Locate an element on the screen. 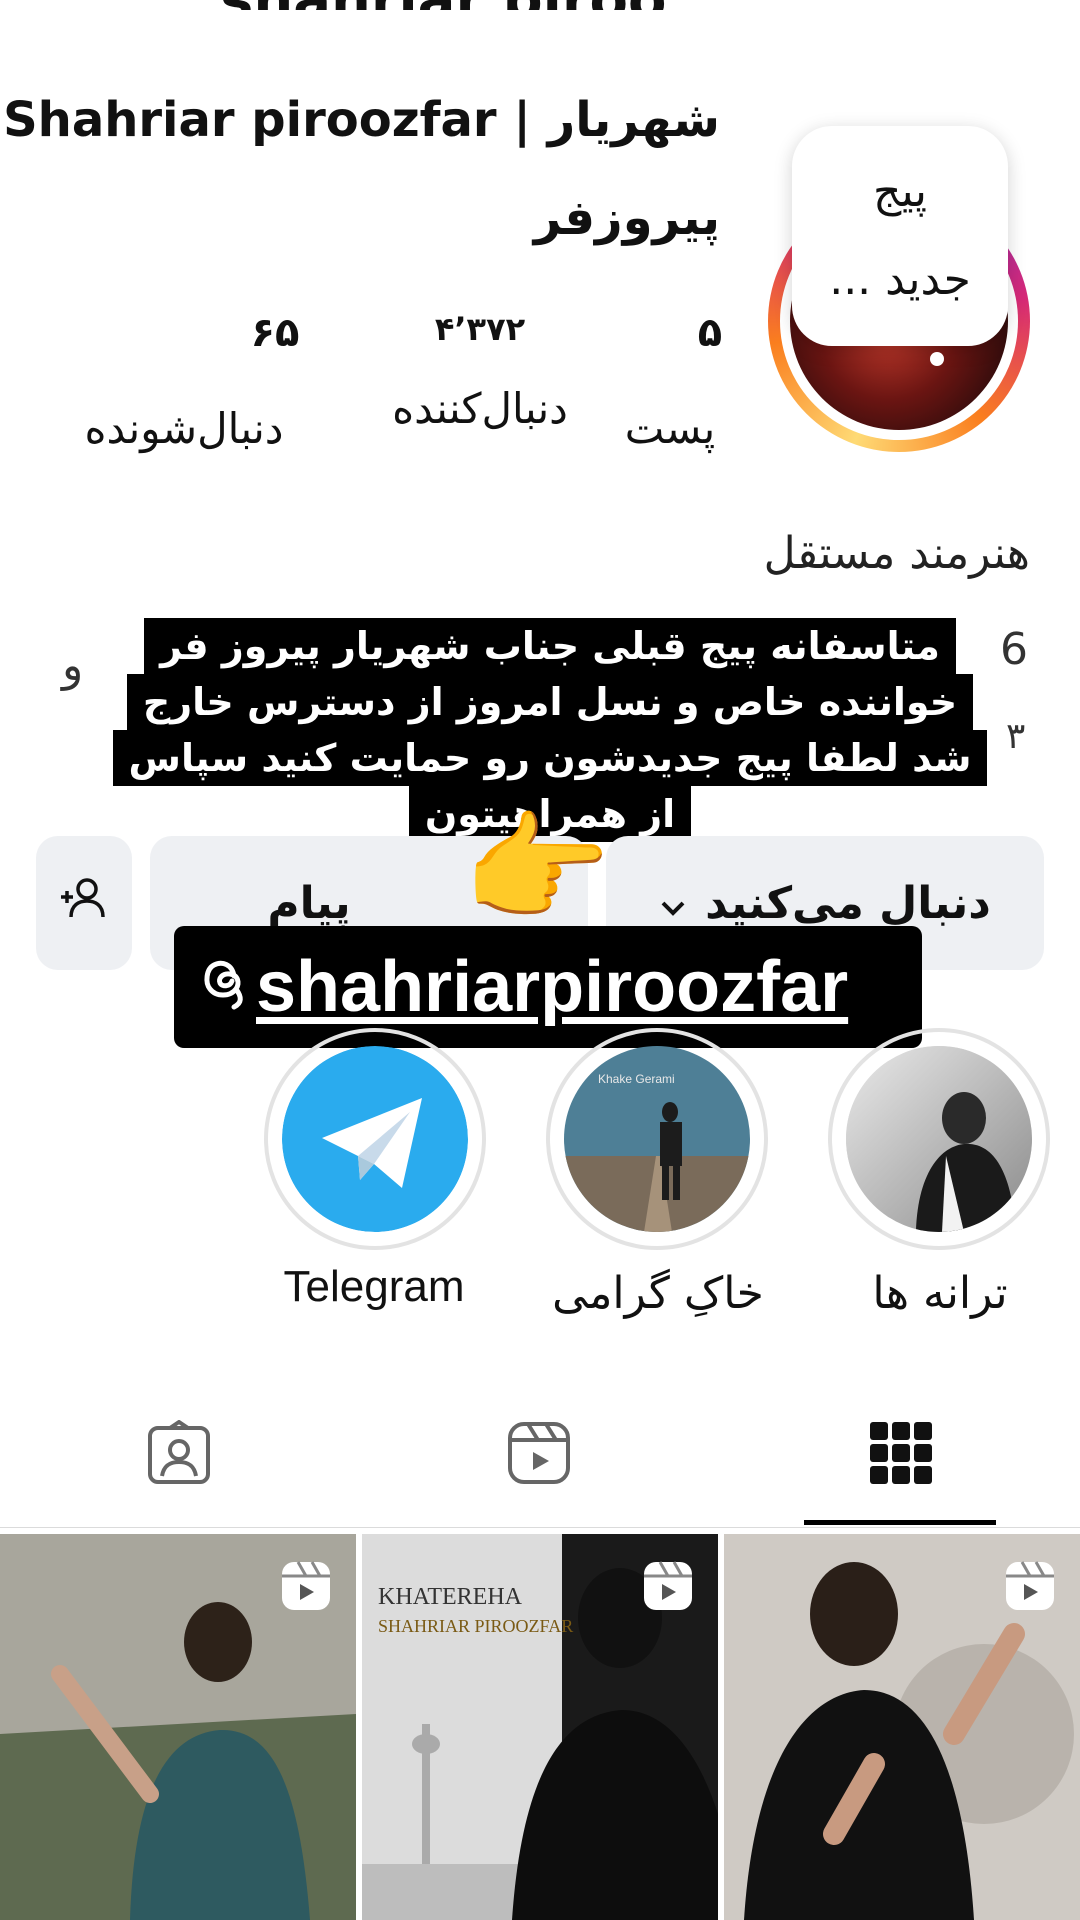  highlight-songs is located at coordinates (939, 1139).